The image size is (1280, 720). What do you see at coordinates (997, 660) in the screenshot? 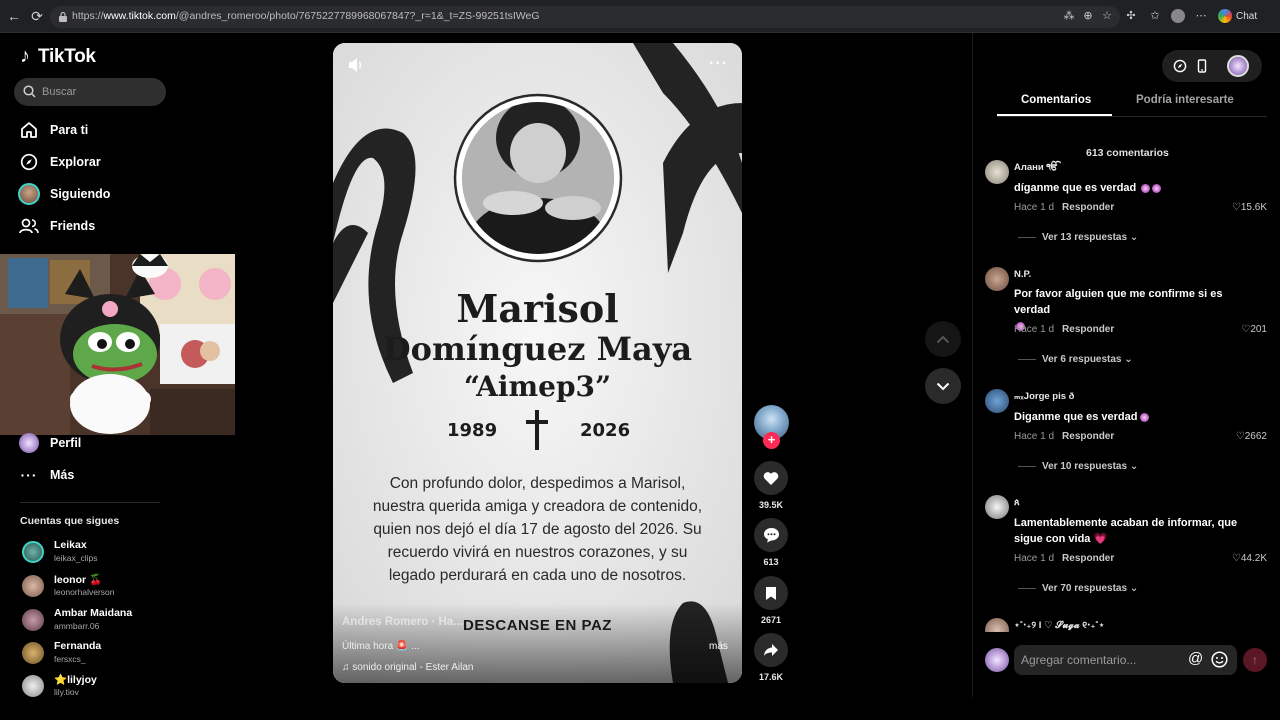
I see `my-avatar` at bounding box center [997, 660].